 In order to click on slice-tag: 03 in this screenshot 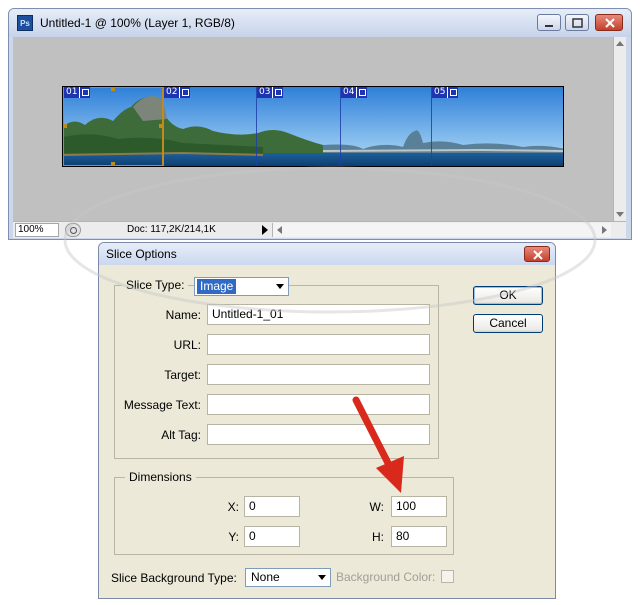, I will do `click(270, 92)`.